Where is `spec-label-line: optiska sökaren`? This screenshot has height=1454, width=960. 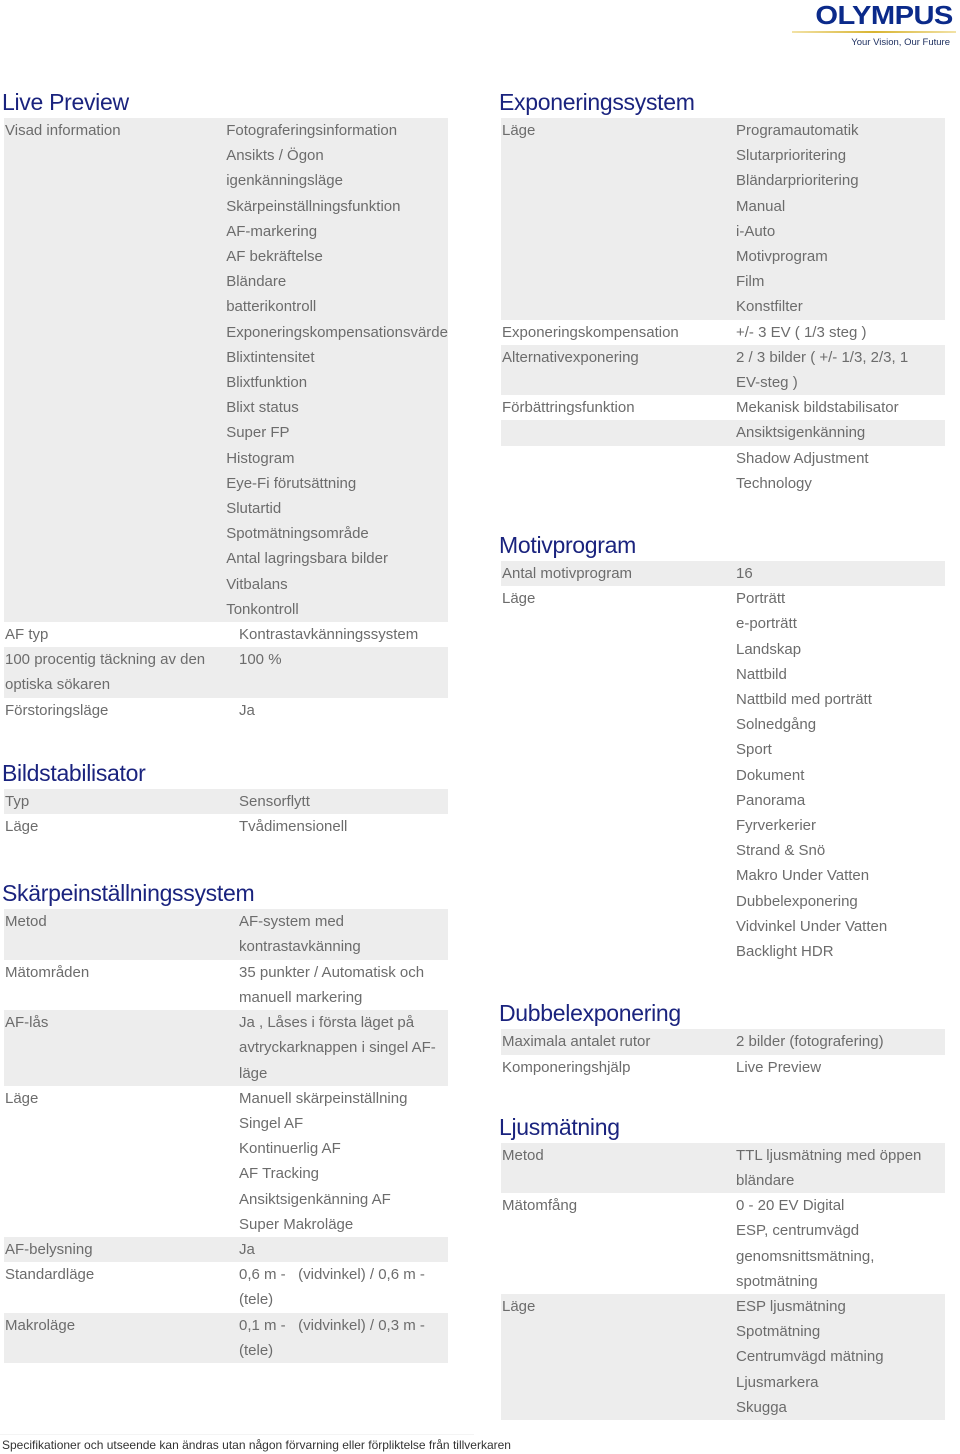 spec-label-line: optiska sökaren is located at coordinates (58, 685).